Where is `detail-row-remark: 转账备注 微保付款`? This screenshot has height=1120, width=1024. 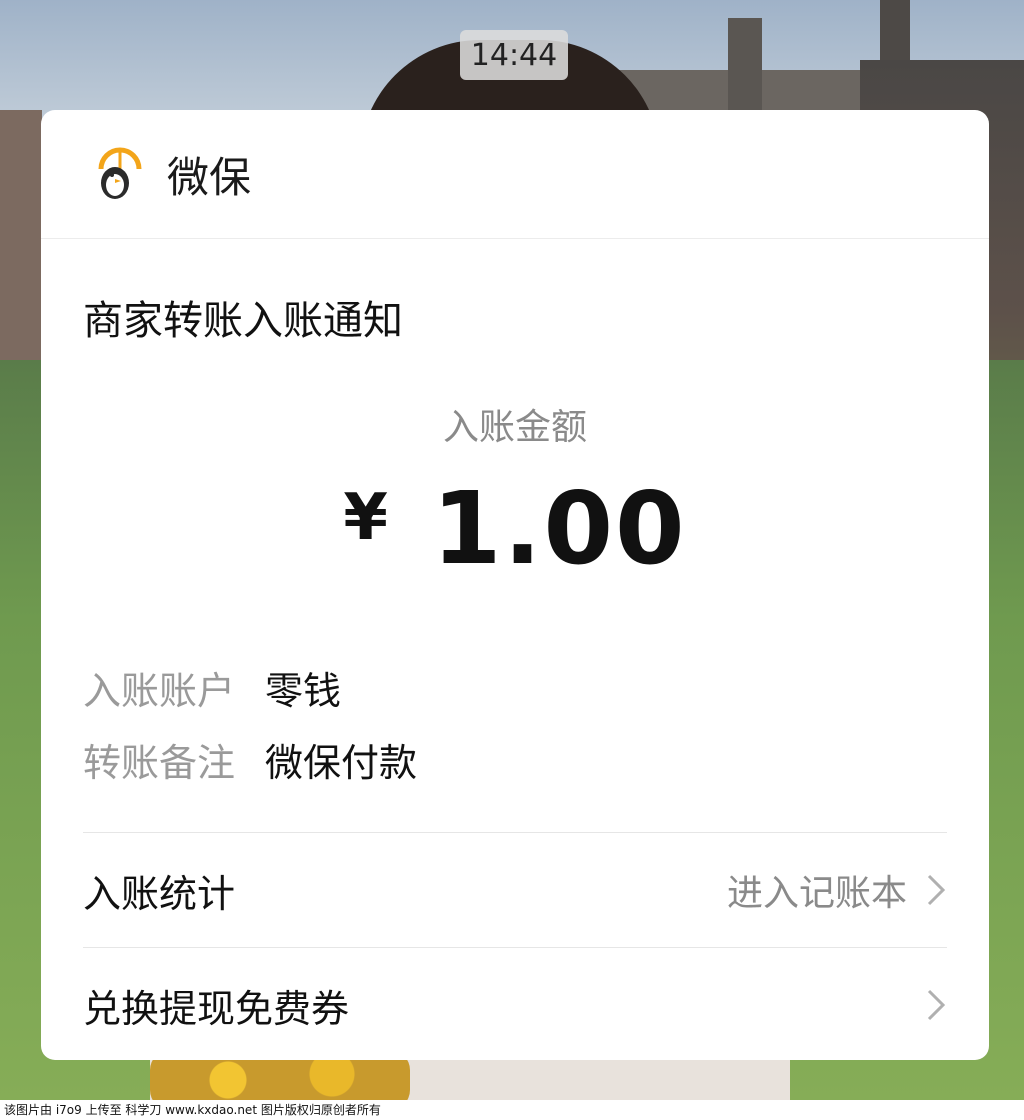
detail-row-remark: 转账备注 微保付款 is located at coordinates (250, 759).